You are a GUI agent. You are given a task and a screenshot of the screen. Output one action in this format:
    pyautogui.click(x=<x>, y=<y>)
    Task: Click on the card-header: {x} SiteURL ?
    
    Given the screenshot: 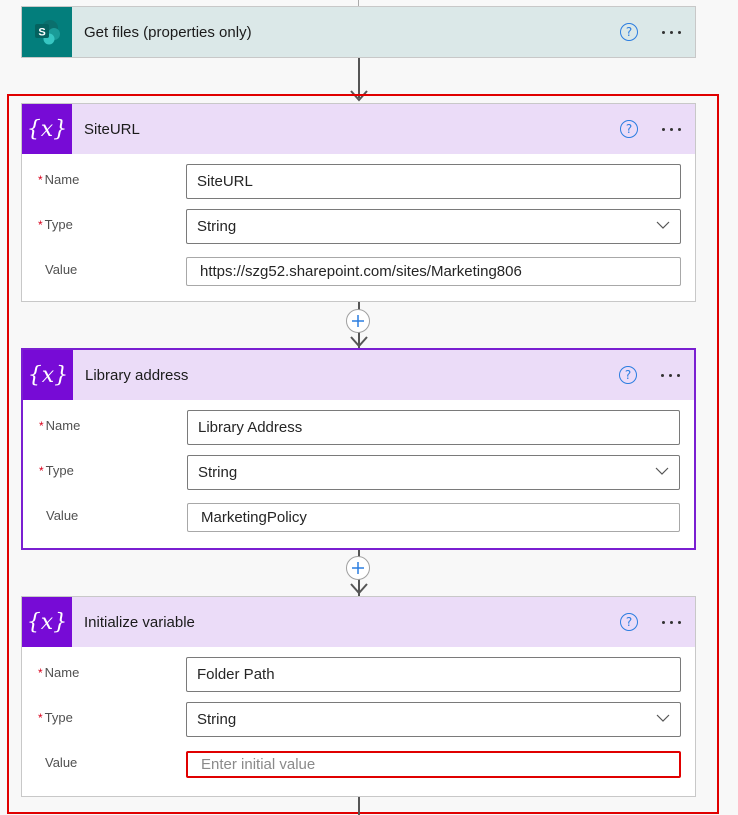 What is the action you would take?
    pyautogui.click(x=358, y=129)
    